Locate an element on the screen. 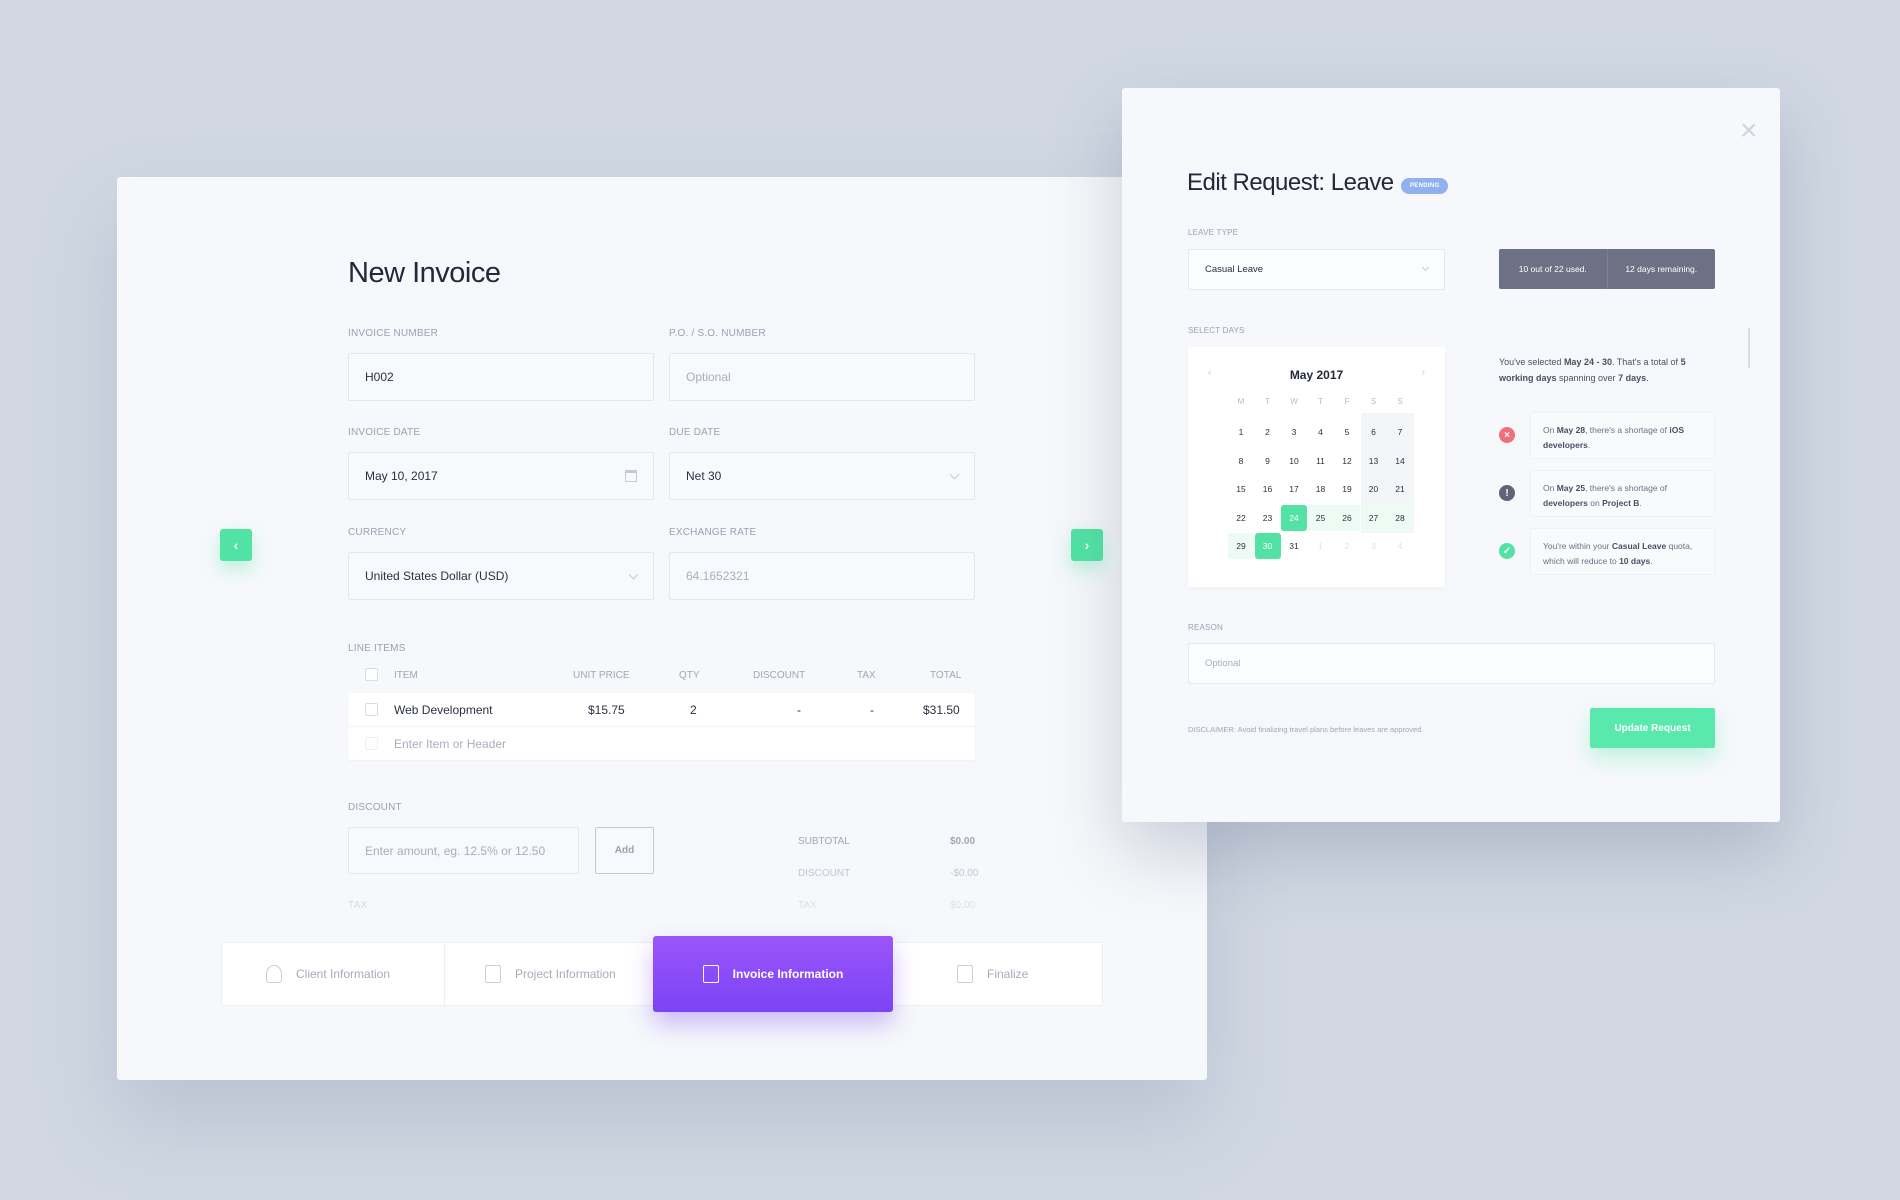 The height and width of the screenshot is (1200, 1900). receipt-icon is located at coordinates (710, 974).